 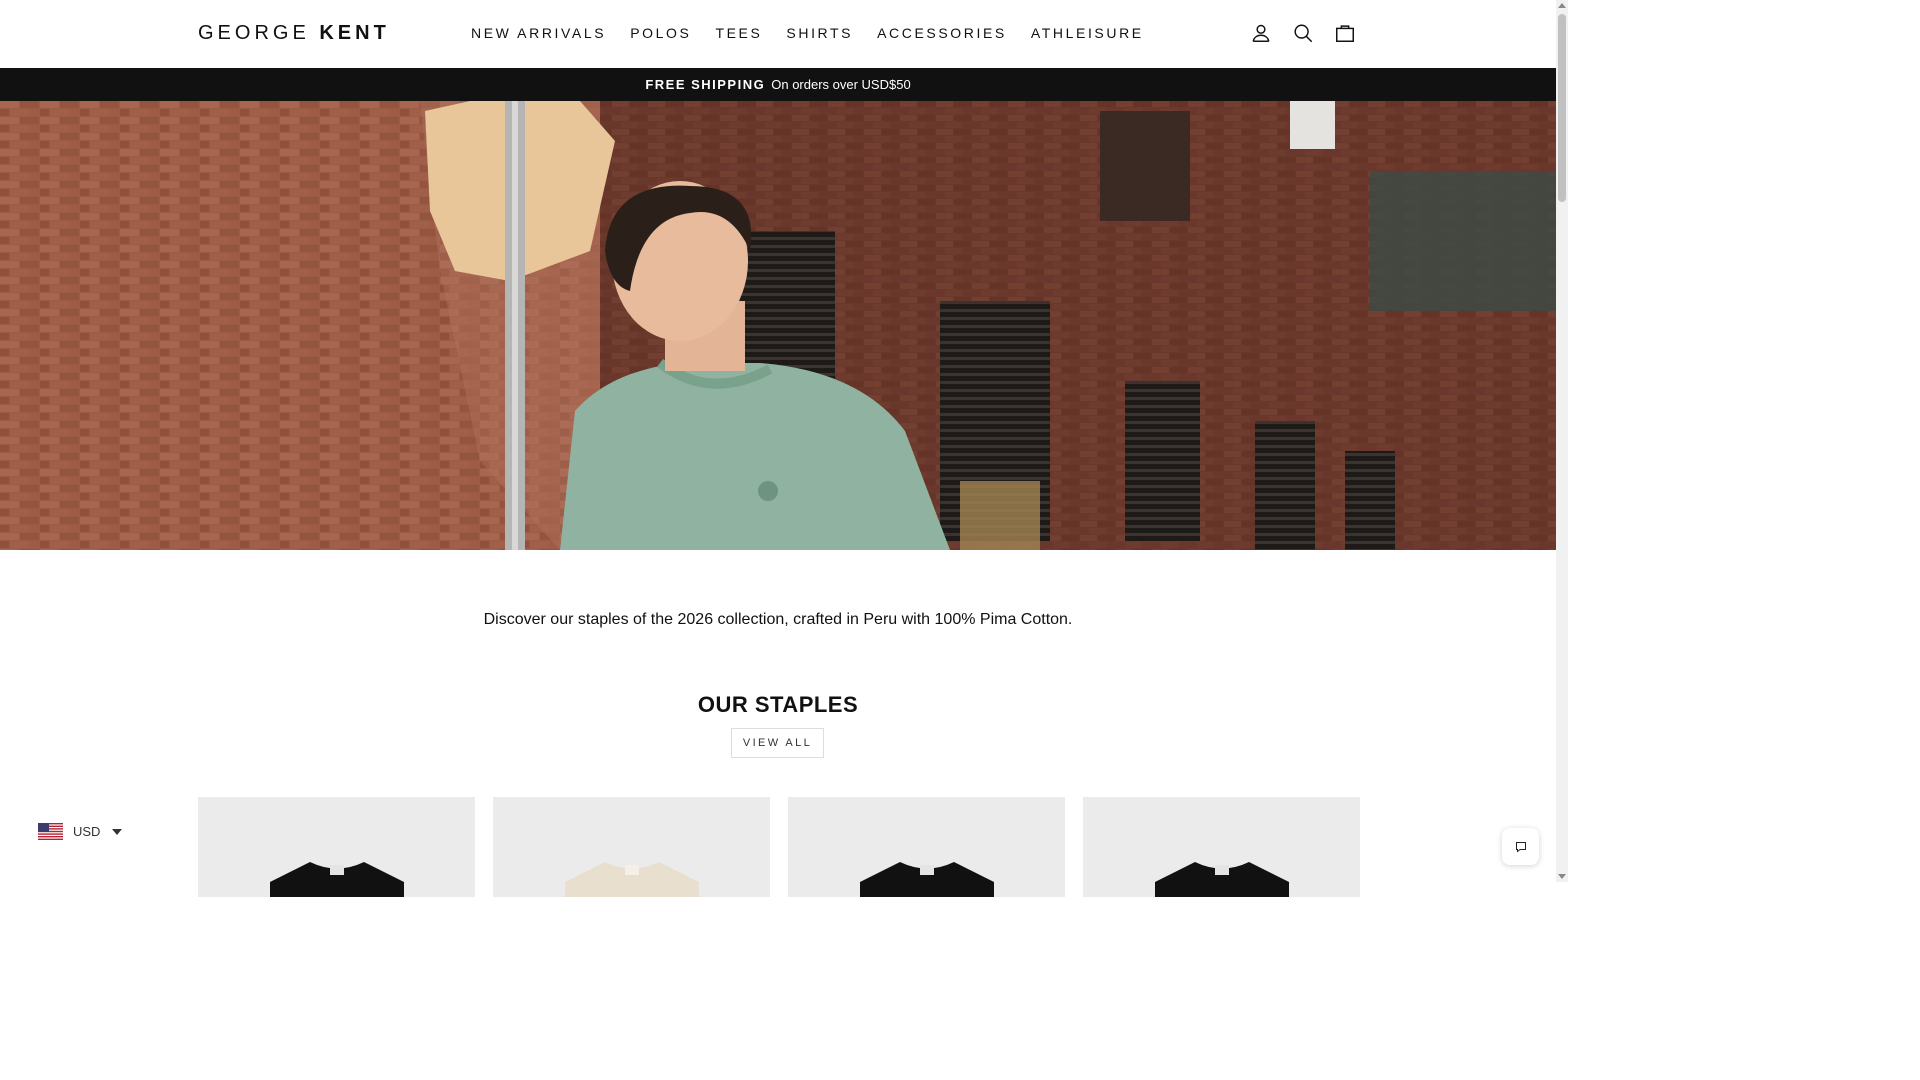 What do you see at coordinates (254, 33) in the screenshot?
I see `logo-text-light: GEORGE` at bounding box center [254, 33].